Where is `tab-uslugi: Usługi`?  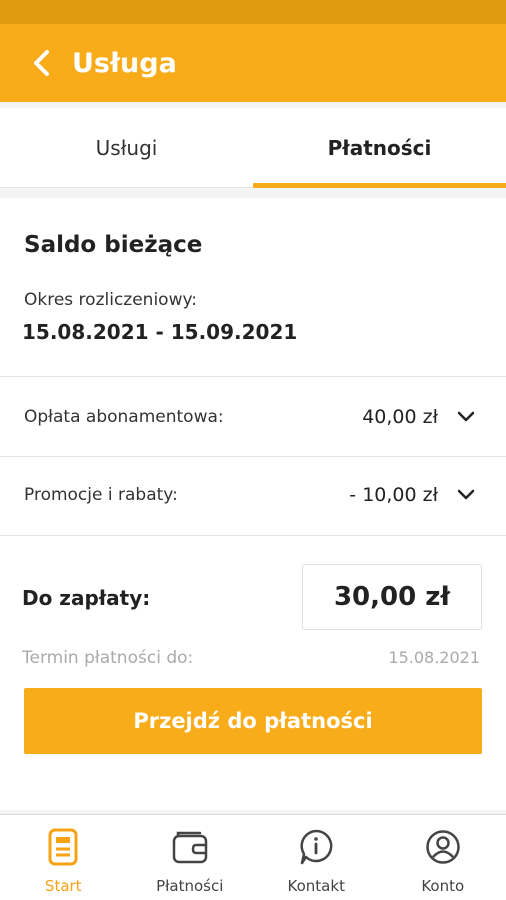 tab-uslugi: Usługi is located at coordinates (126, 147).